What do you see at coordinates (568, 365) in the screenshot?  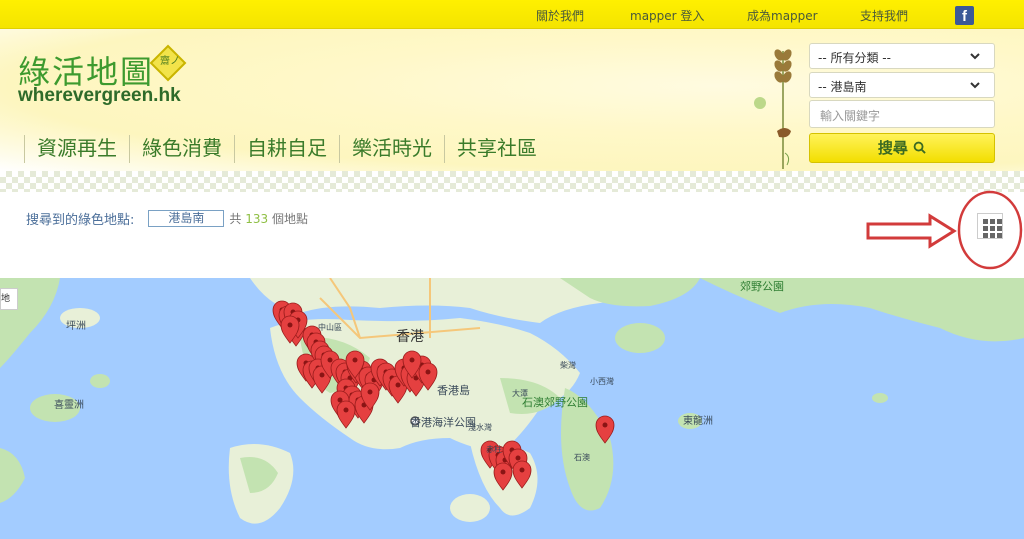 I see `map-label-small: 柴灣` at bounding box center [568, 365].